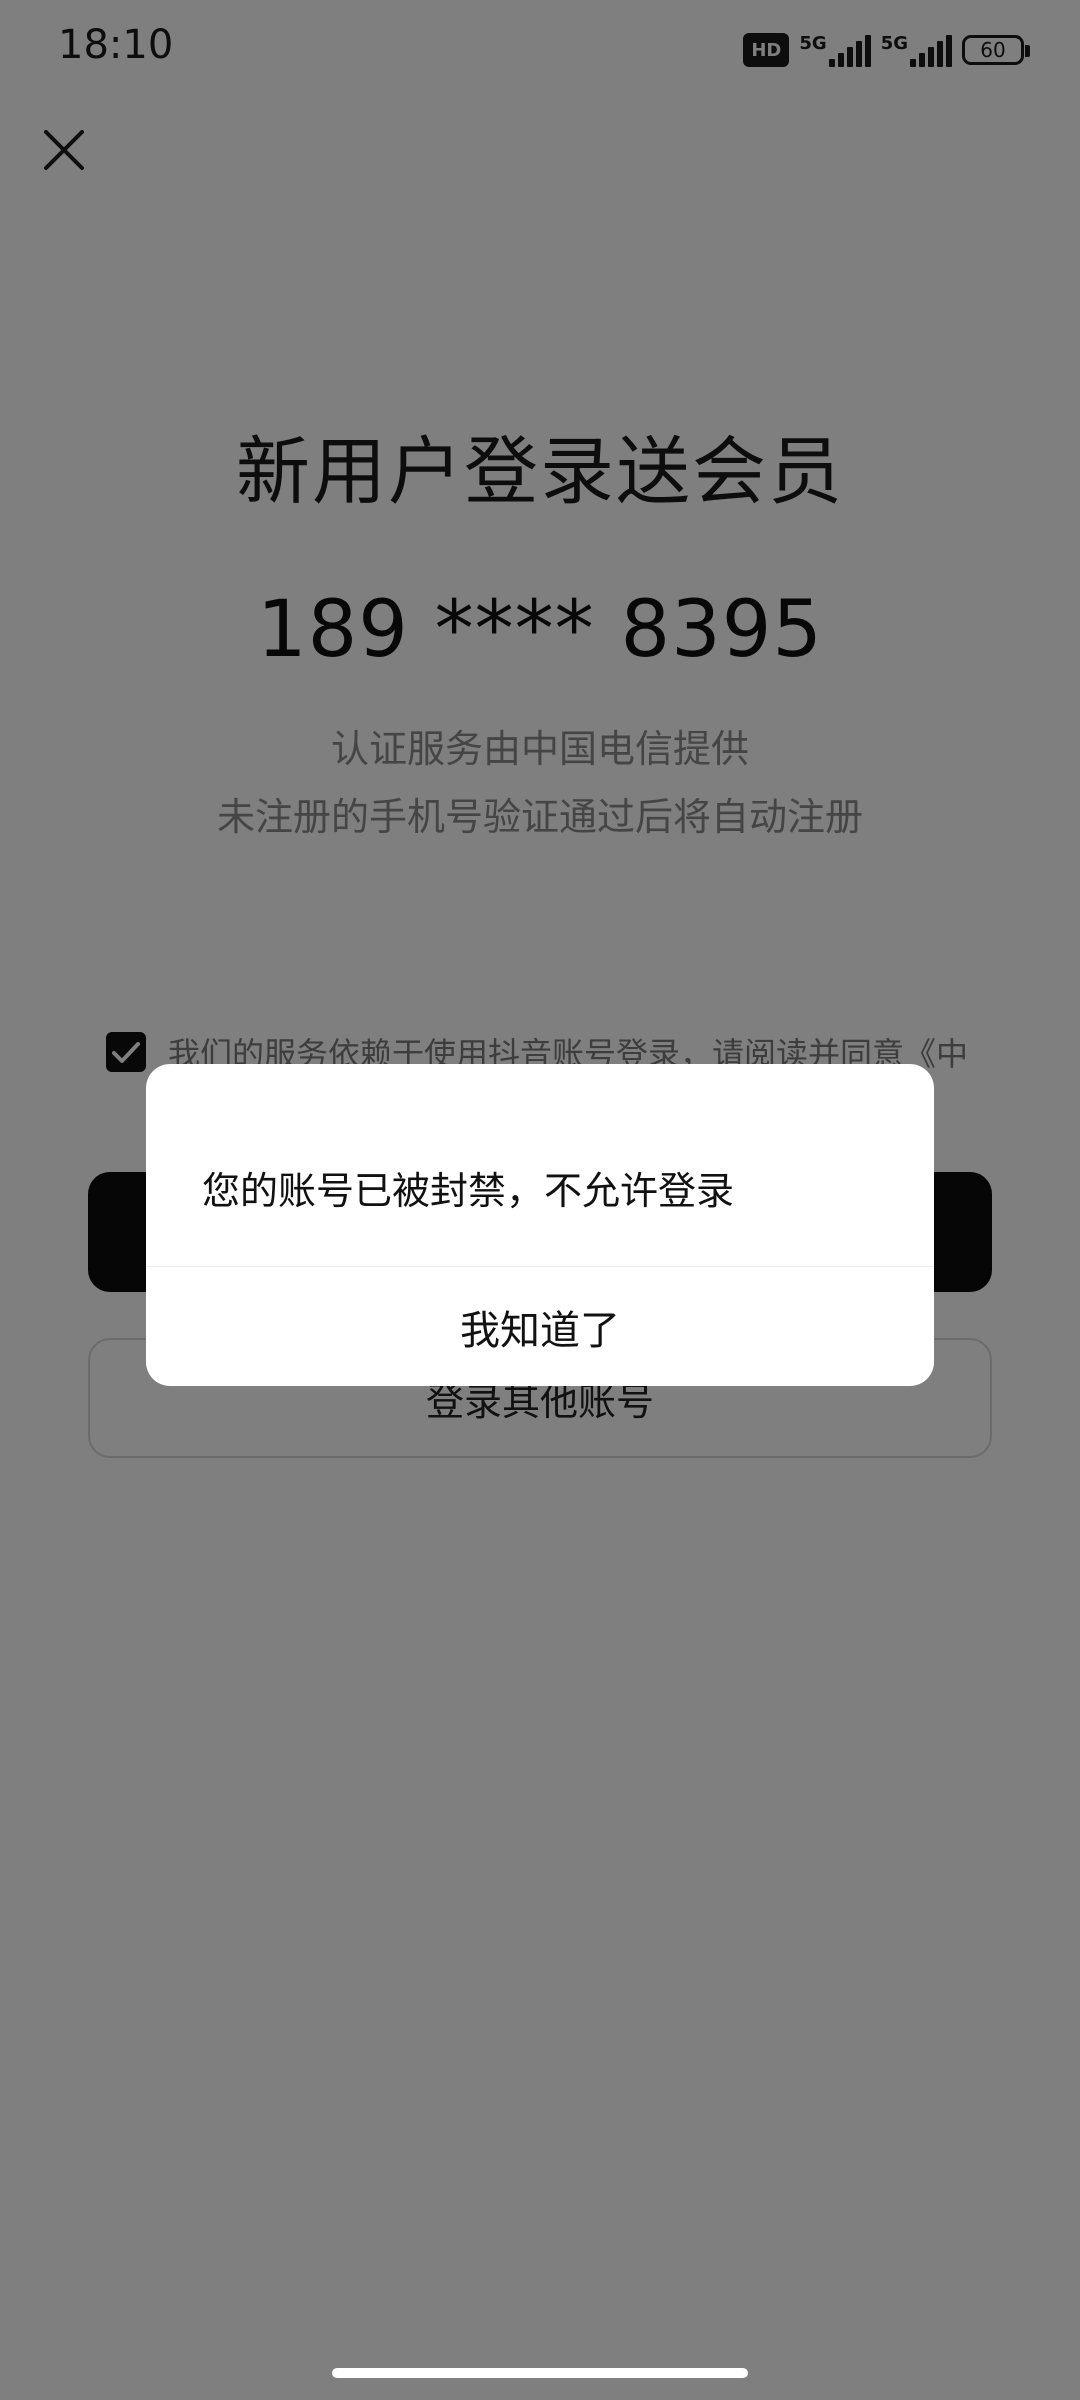 Image resolution: width=1080 pixels, height=2400 pixels. Describe the element at coordinates (540, 1225) in the screenshot. I see `account-banned-dialog: 您的账号已被封禁，不允许登录 我知道了` at that location.